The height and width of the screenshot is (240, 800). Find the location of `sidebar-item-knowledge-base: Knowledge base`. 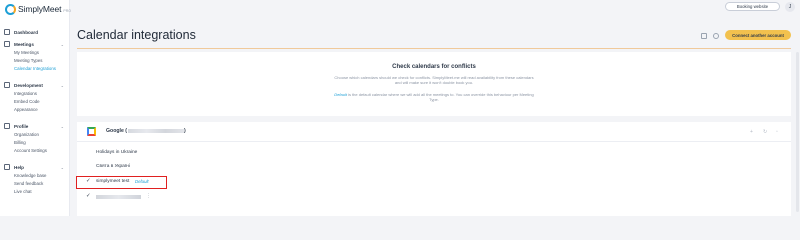

sidebar-item-knowledge-base: Knowledge base is located at coordinates (30, 175).